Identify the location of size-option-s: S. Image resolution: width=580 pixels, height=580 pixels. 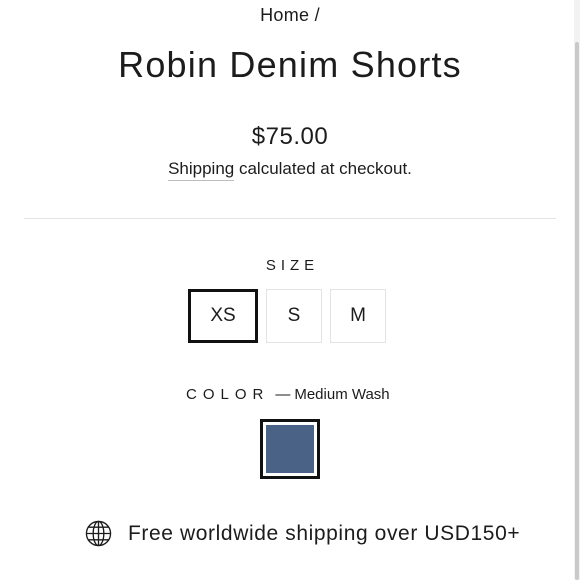
(294, 316).